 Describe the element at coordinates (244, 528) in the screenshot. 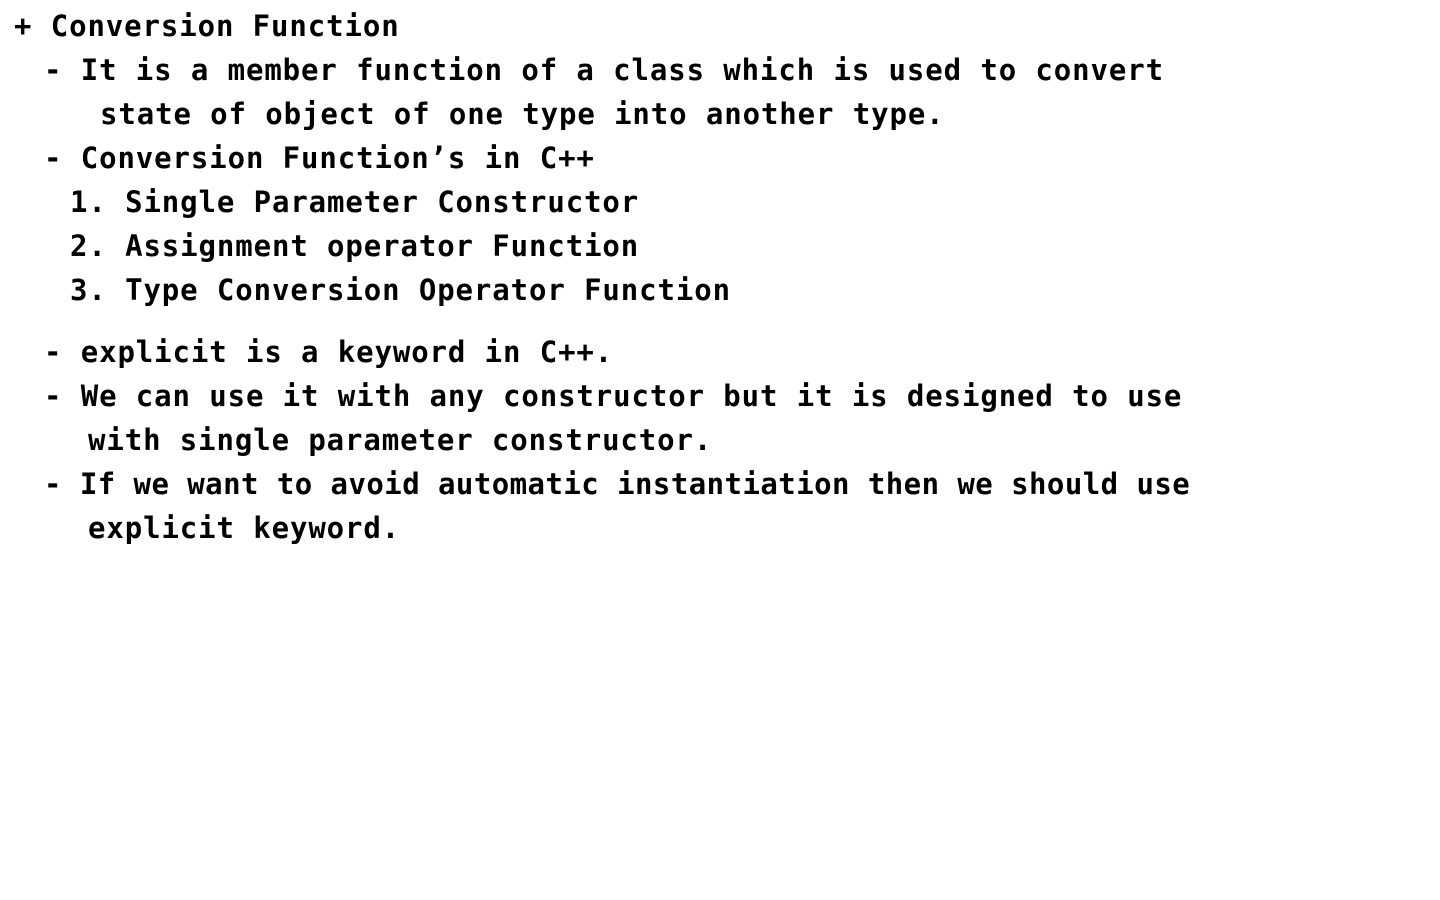

I see `avoid-line-2: explicit keyword.` at that location.